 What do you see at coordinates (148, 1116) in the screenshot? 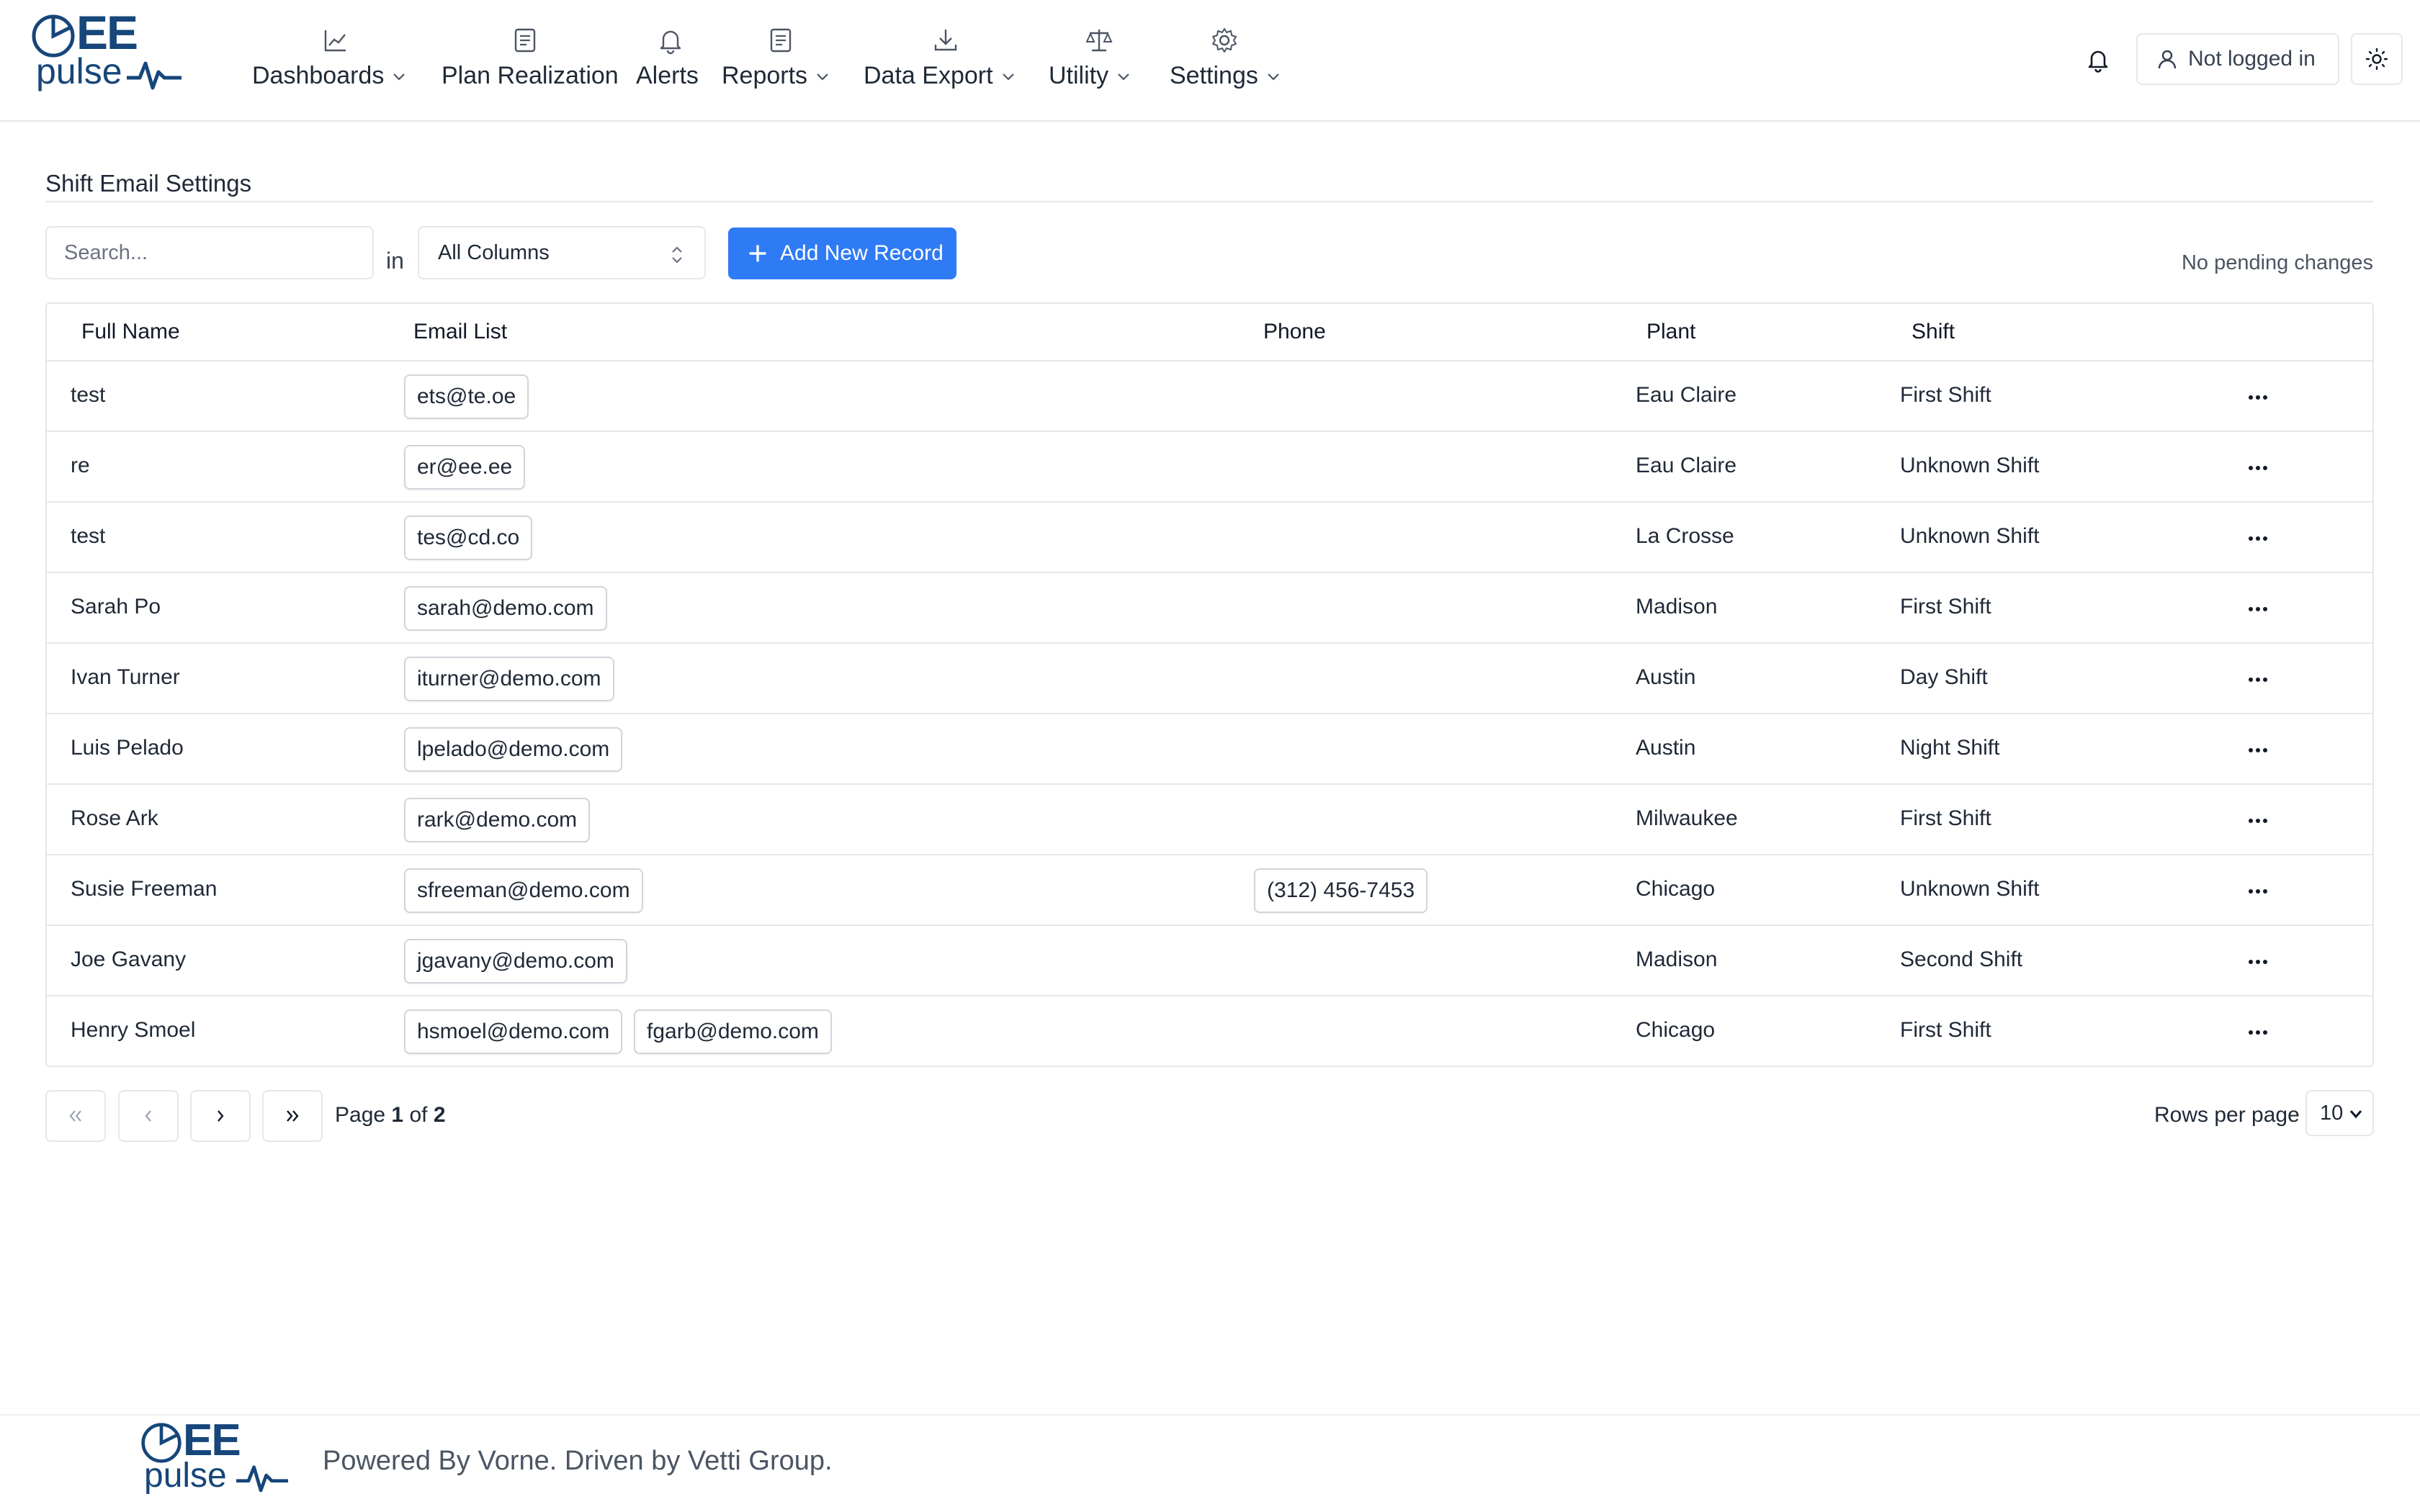
I see `previous-page-button` at bounding box center [148, 1116].